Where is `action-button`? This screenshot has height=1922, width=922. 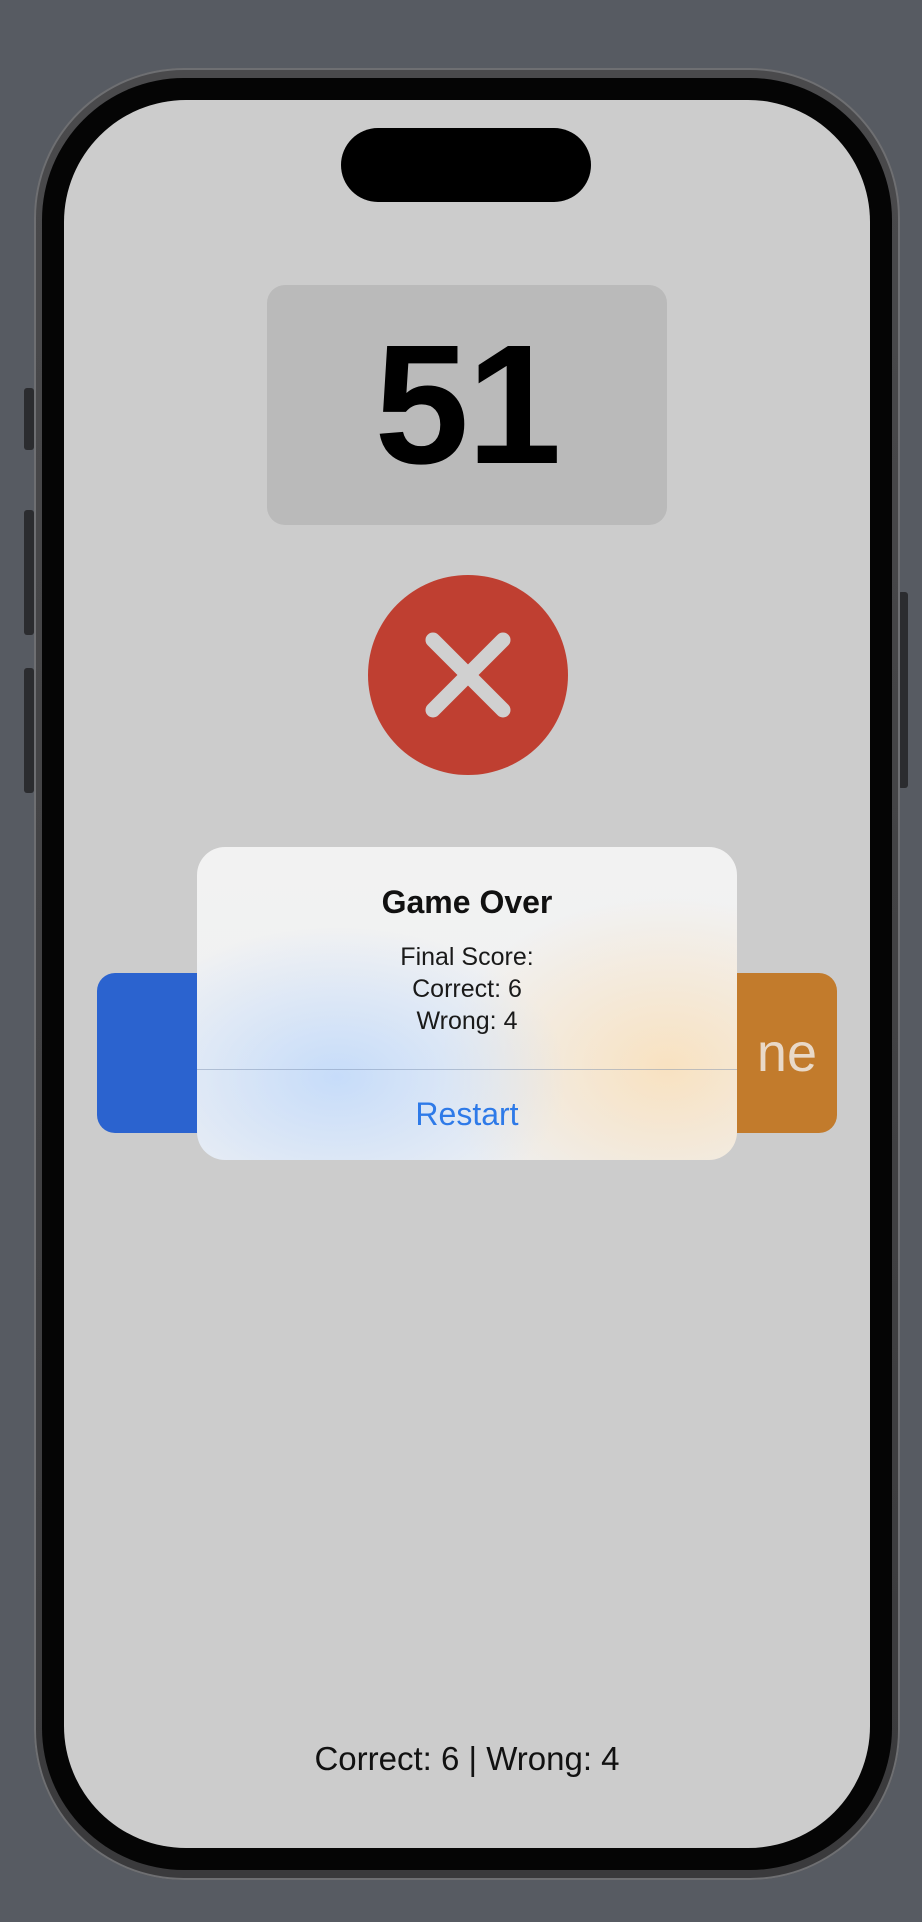 action-button is located at coordinates (29, 419).